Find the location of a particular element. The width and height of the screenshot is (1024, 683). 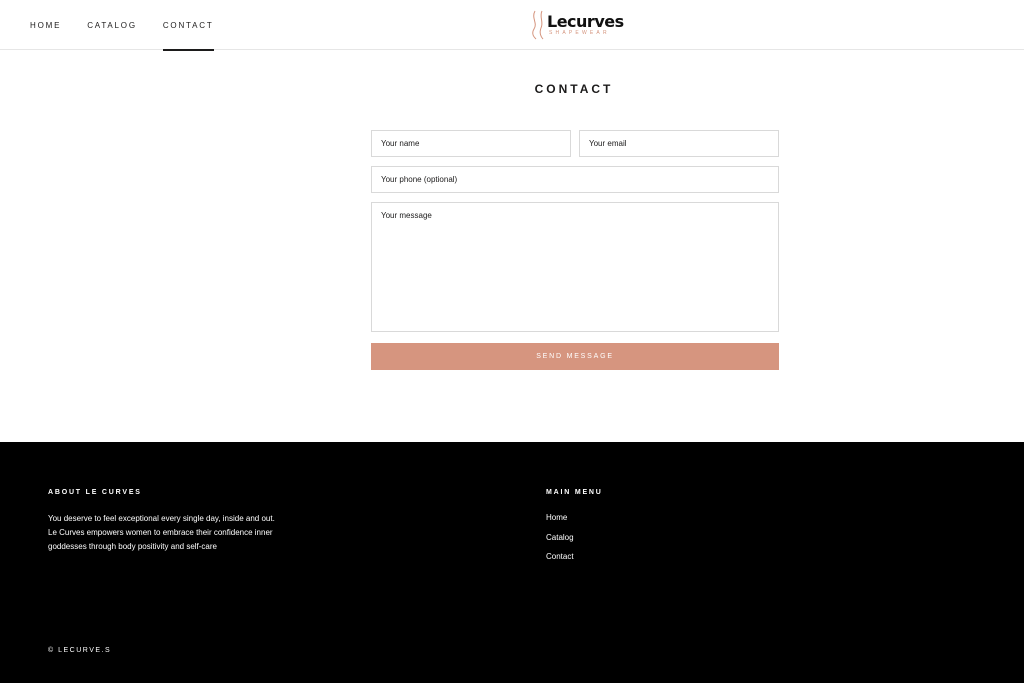

phone-field is located at coordinates (575, 179).